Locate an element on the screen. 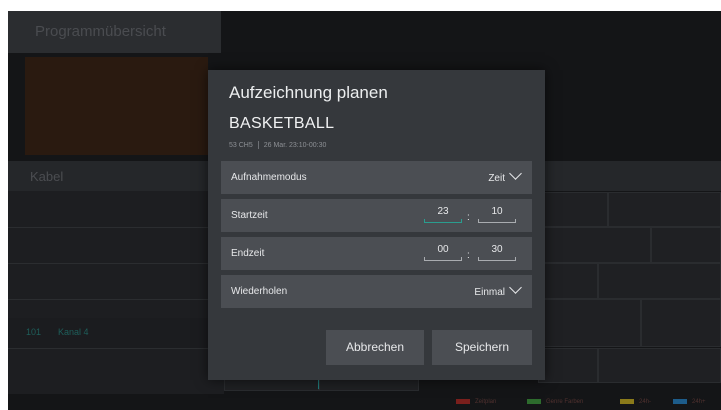  channel-number: 101 is located at coordinates (34, 332).